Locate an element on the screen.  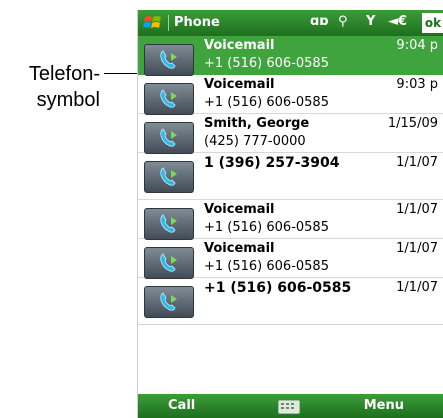
windows-start-icon is located at coordinates (153, 23).